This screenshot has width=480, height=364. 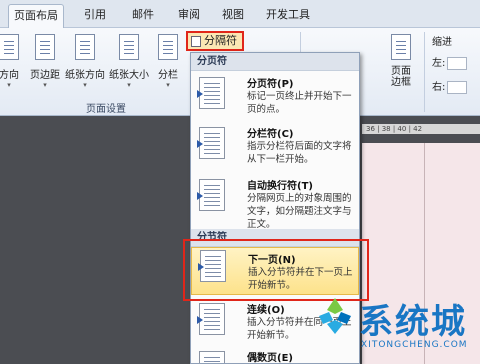 I want to click on page-size-icon, so click(x=129, y=47).